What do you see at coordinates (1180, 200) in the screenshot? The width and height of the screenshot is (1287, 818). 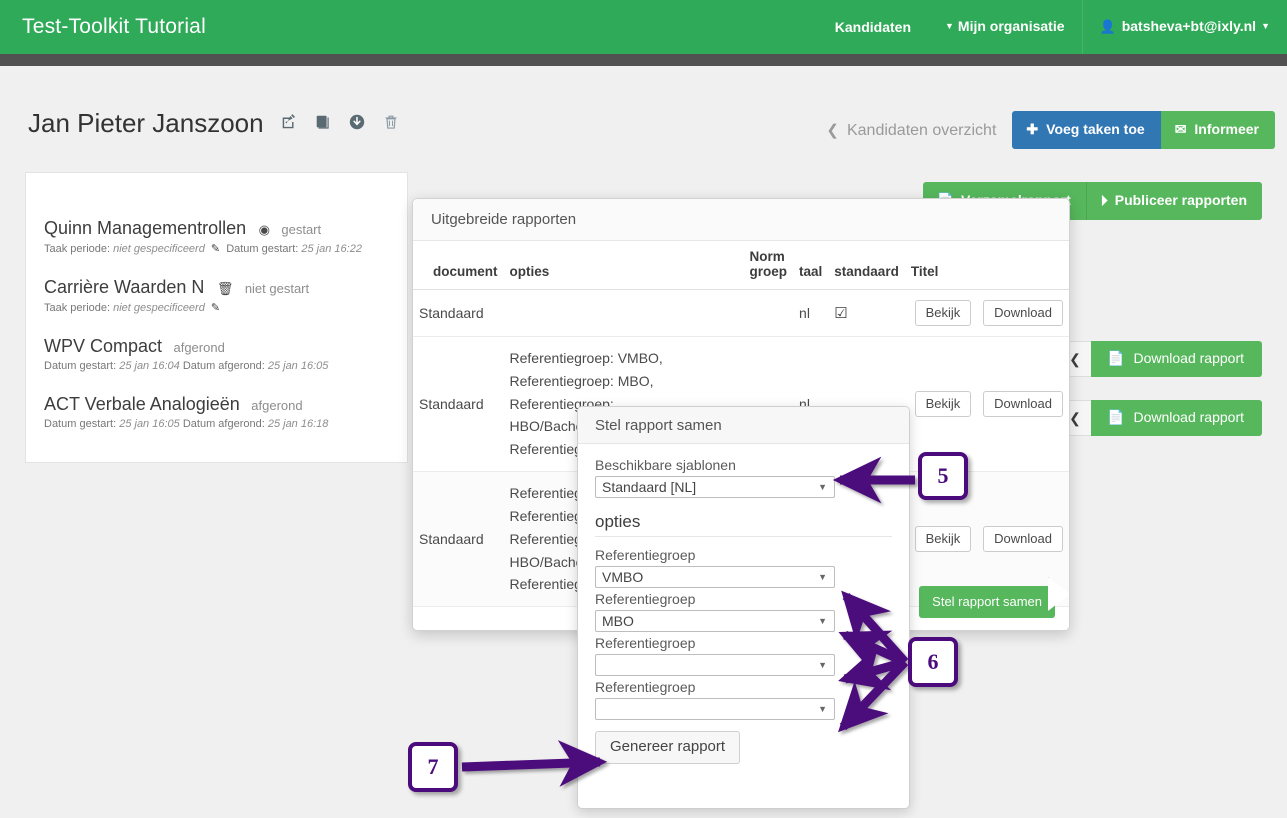 I see `publish-reports-label: Publiceer rapporten` at bounding box center [1180, 200].